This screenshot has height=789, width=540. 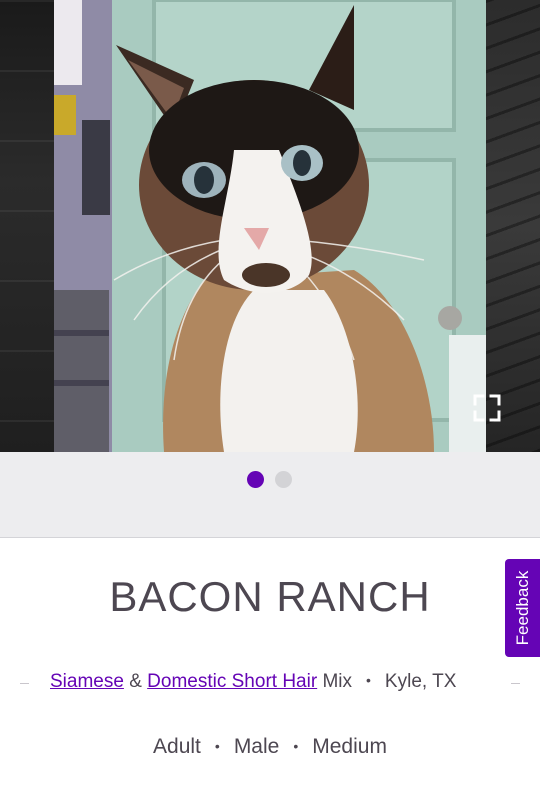 What do you see at coordinates (337, 681) in the screenshot?
I see `breed-suffix: Mix` at bounding box center [337, 681].